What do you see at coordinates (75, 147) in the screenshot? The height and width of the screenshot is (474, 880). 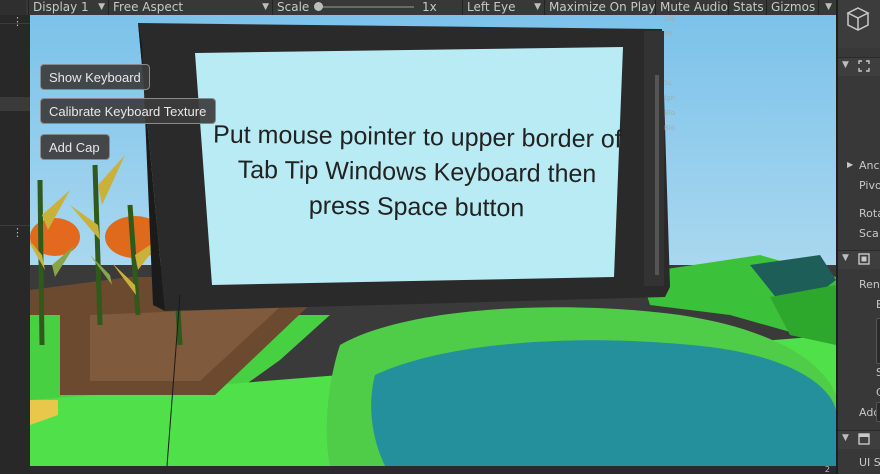 I see `add-cap-button: Add Cap` at bounding box center [75, 147].